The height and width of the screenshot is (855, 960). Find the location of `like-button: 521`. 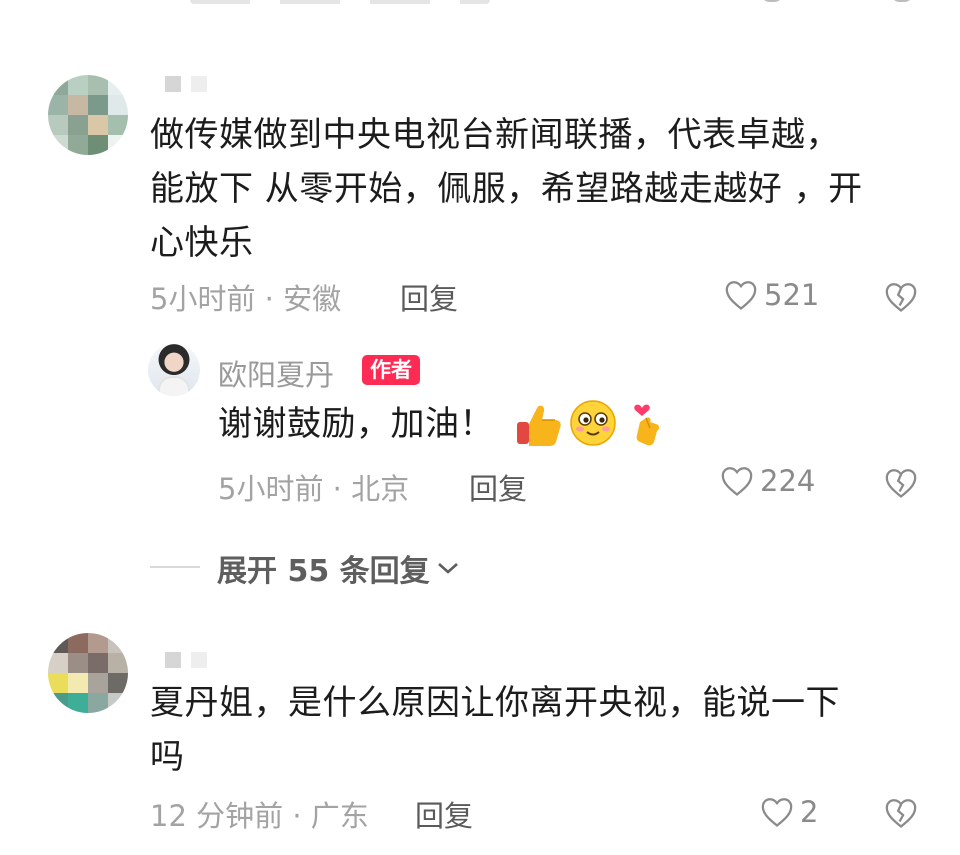

like-button: 521 is located at coordinates (771, 295).